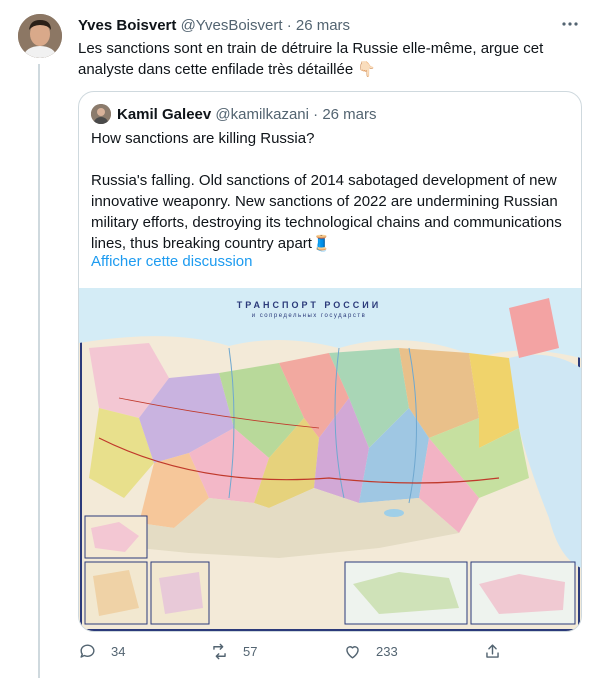 This screenshot has width=600, height=678. What do you see at coordinates (164, 114) in the screenshot?
I see `quoted-author-name: Kamil Galeev` at bounding box center [164, 114].